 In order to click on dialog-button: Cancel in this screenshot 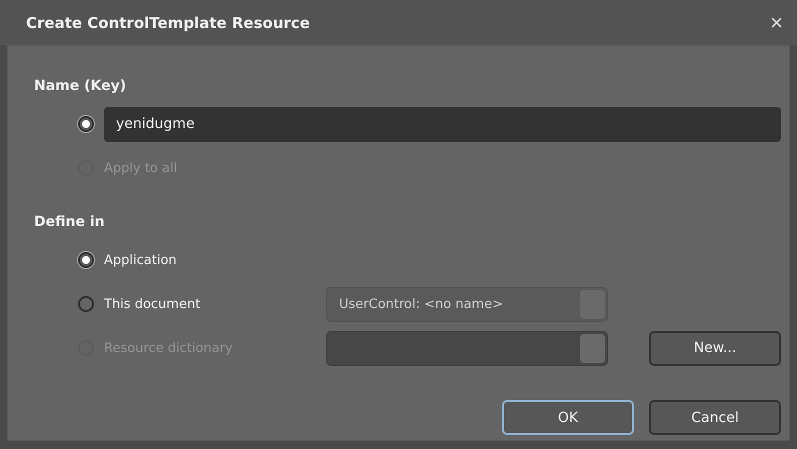, I will do `click(715, 417)`.